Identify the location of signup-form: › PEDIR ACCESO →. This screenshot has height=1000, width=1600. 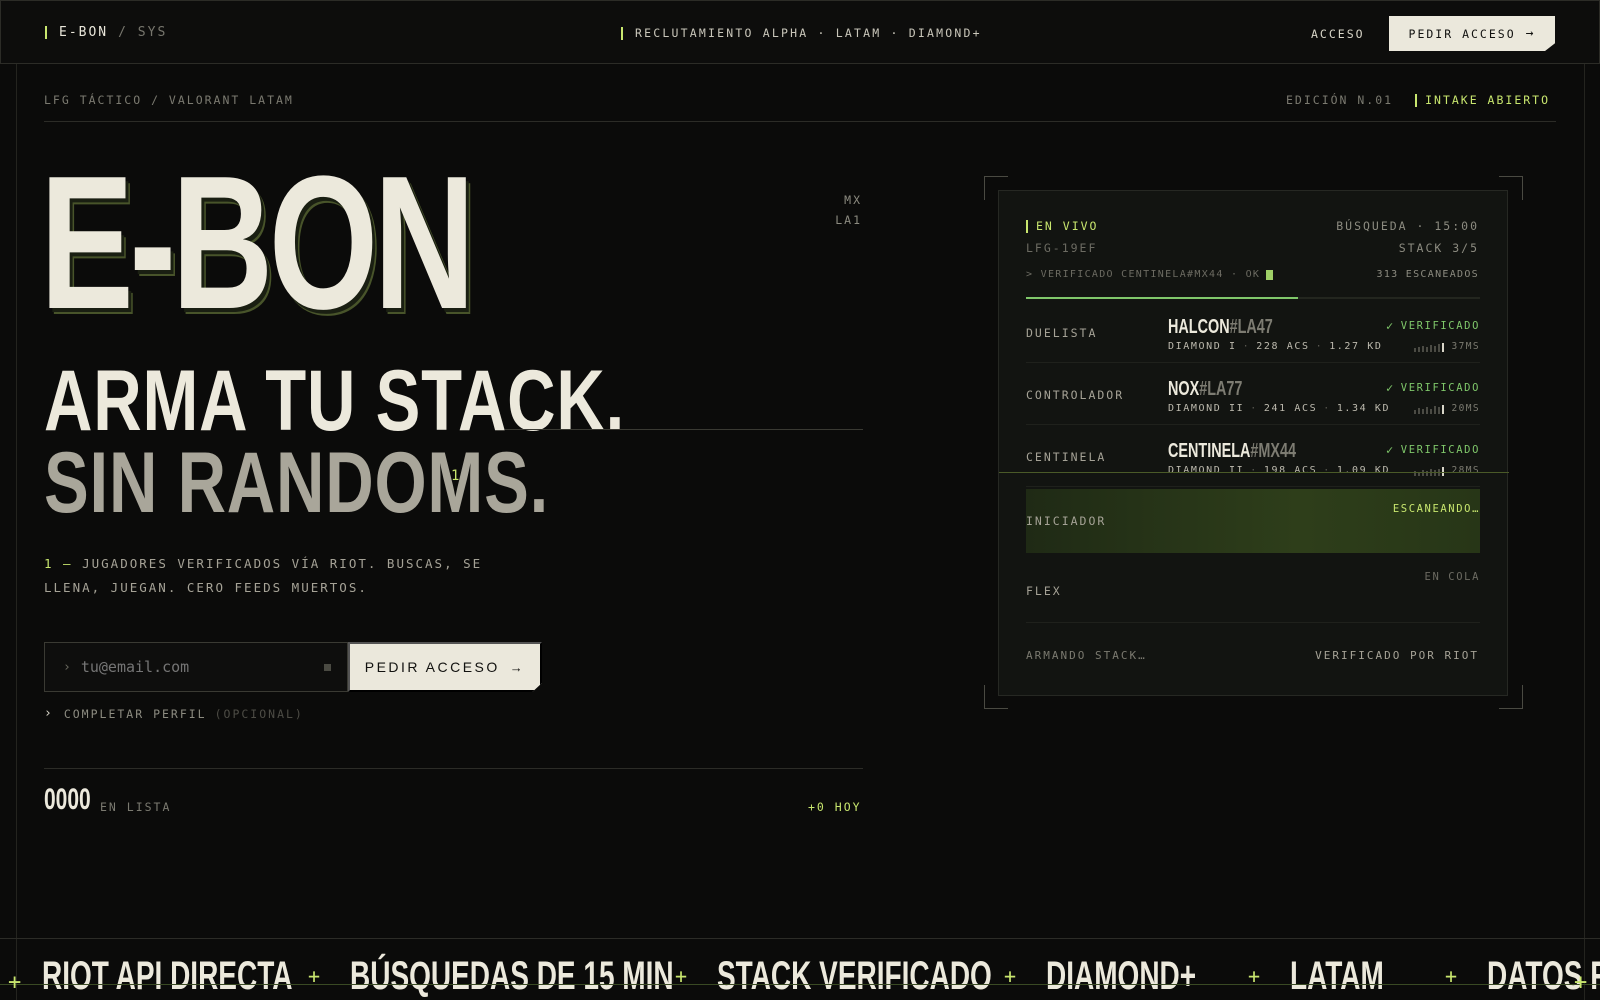
(293, 667).